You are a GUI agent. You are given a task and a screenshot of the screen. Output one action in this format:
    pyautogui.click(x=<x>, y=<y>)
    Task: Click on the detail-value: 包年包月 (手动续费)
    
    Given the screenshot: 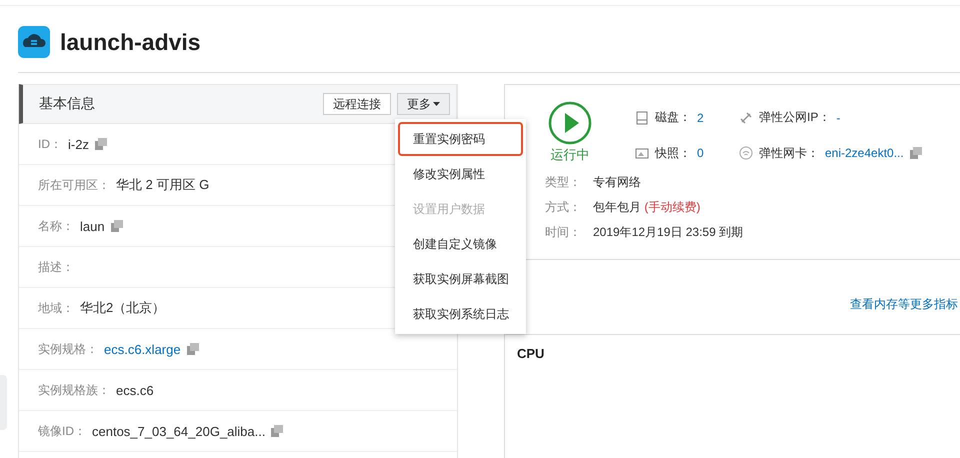 What is the action you would take?
    pyautogui.click(x=646, y=207)
    